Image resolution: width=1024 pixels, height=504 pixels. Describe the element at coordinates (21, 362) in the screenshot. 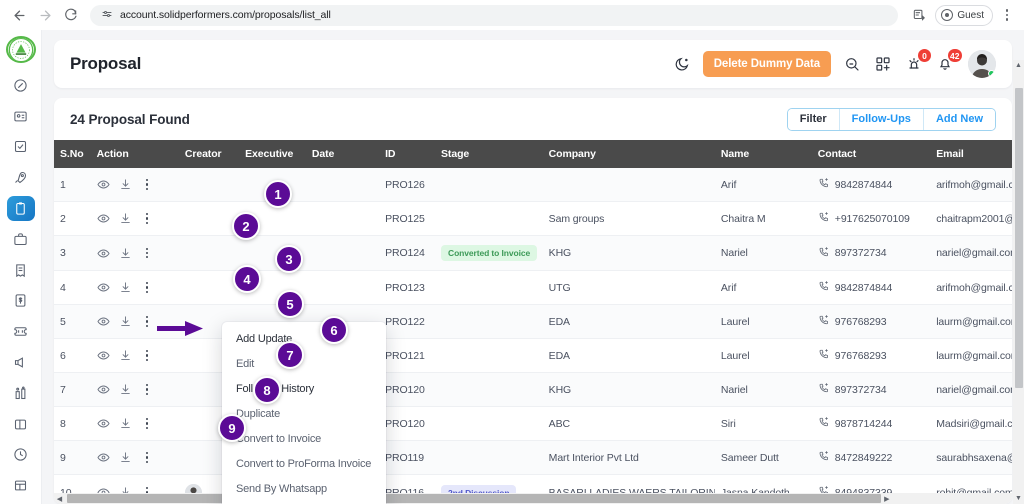

I see `sidebar-item-campaigns` at that location.